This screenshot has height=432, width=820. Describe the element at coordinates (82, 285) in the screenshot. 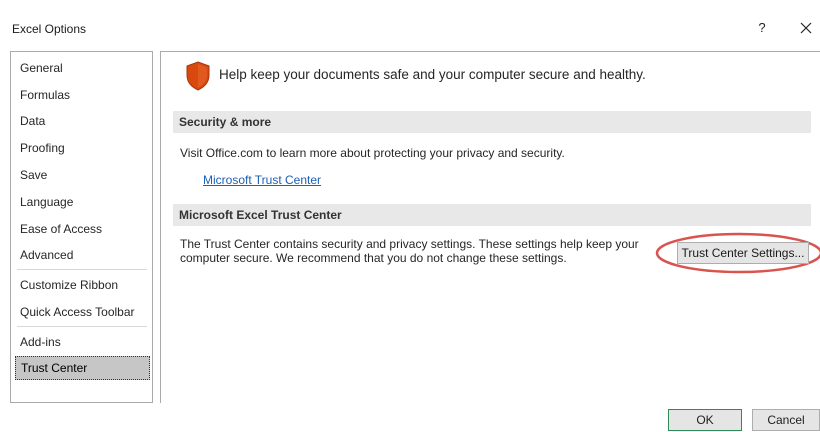

I see `sidebar-item-customize-ribbon: Customize Ribbon` at that location.